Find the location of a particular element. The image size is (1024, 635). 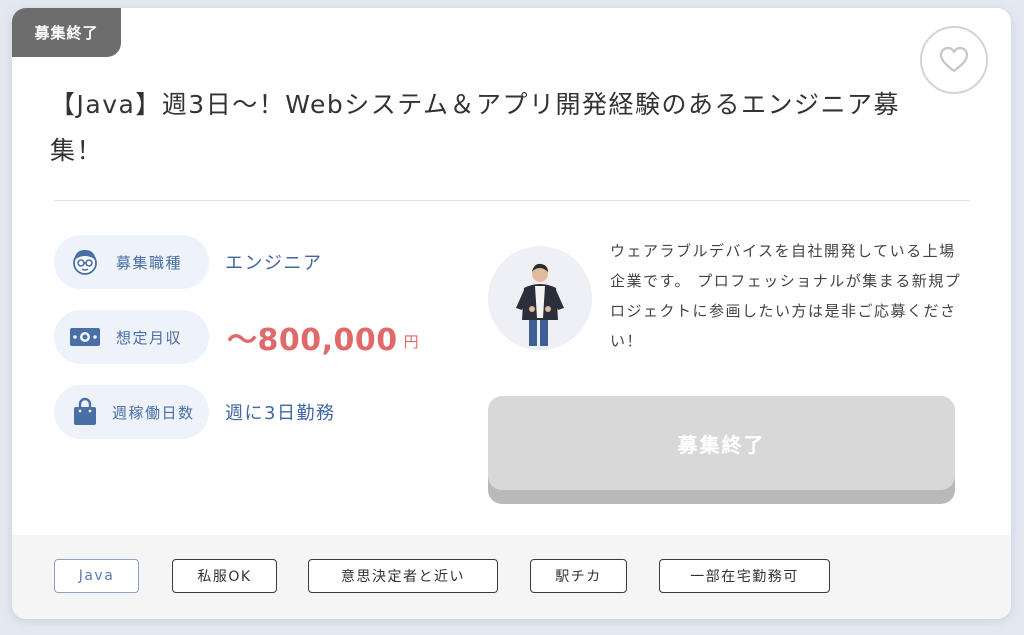

job-type-pill: 募集職種 is located at coordinates (131, 262).